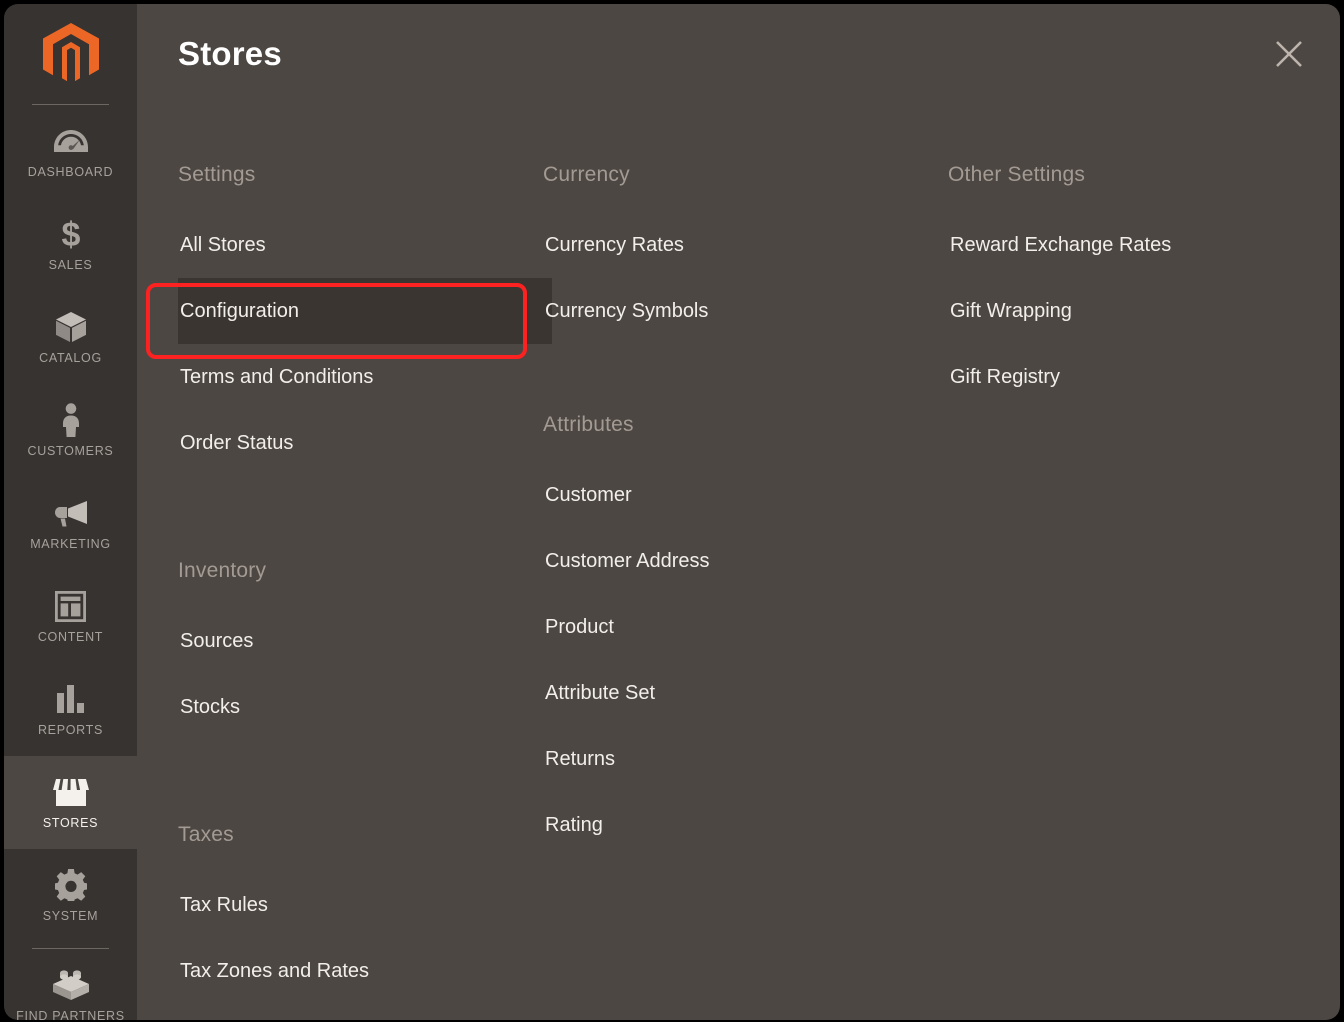 The height and width of the screenshot is (1022, 1344). I want to click on menu-item-rating: Rating, so click(742, 825).